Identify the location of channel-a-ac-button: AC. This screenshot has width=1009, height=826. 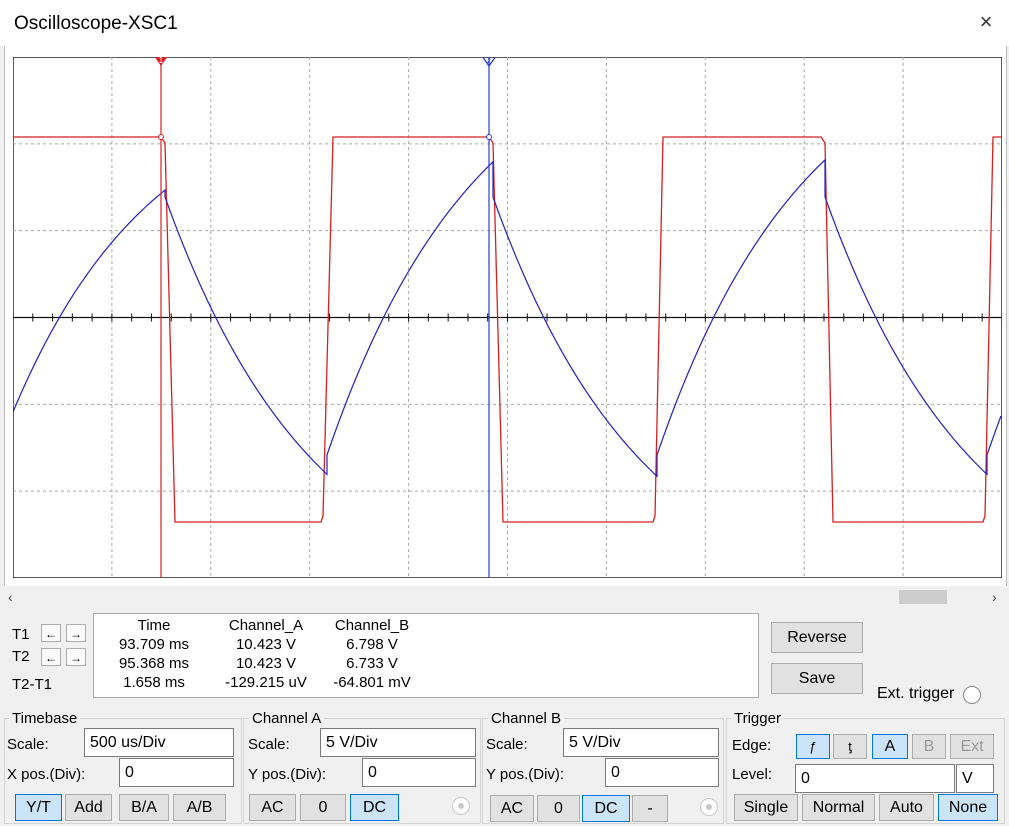
(272, 807).